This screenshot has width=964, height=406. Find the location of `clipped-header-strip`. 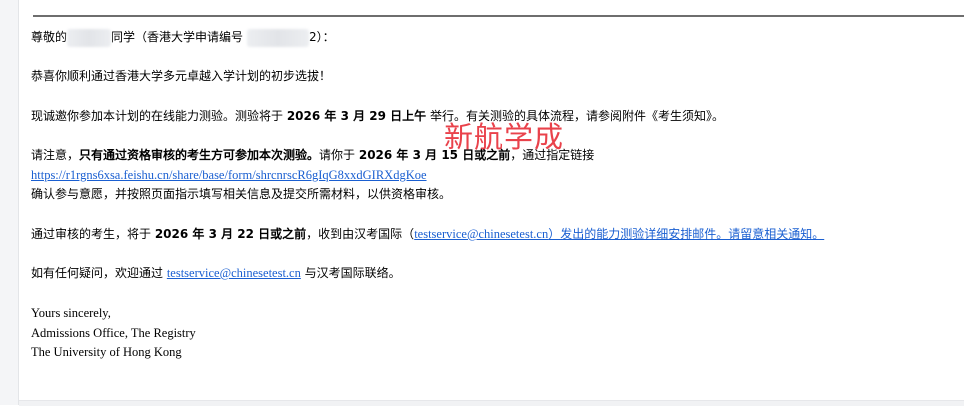

clipped-header-strip is located at coordinates (491, 8).